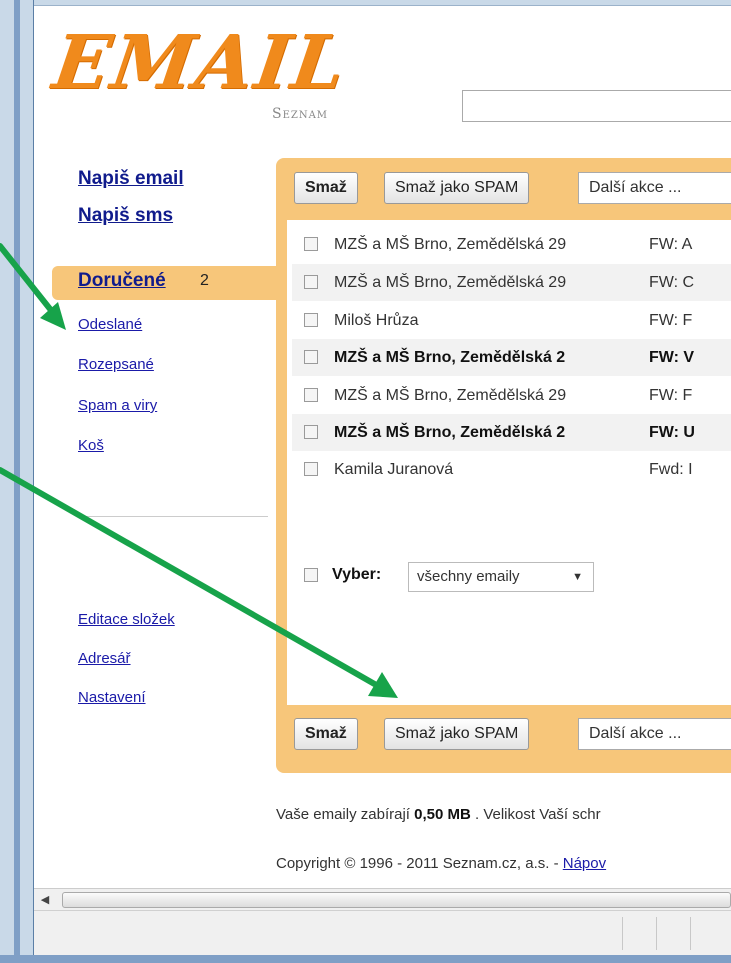  Describe the element at coordinates (300, 114) in the screenshot. I see `logo-subtitle: Seznam` at that location.